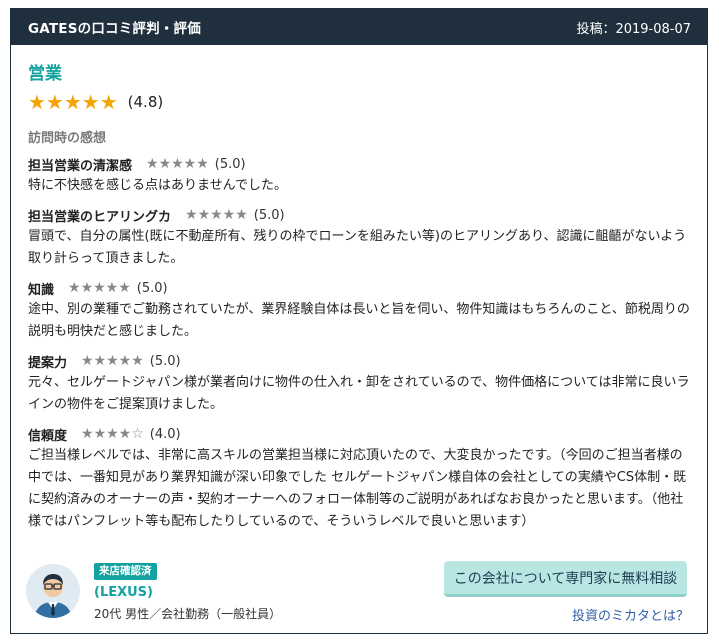 This screenshot has width=719, height=641. What do you see at coordinates (53, 591) in the screenshot?
I see `avatar-icon` at bounding box center [53, 591].